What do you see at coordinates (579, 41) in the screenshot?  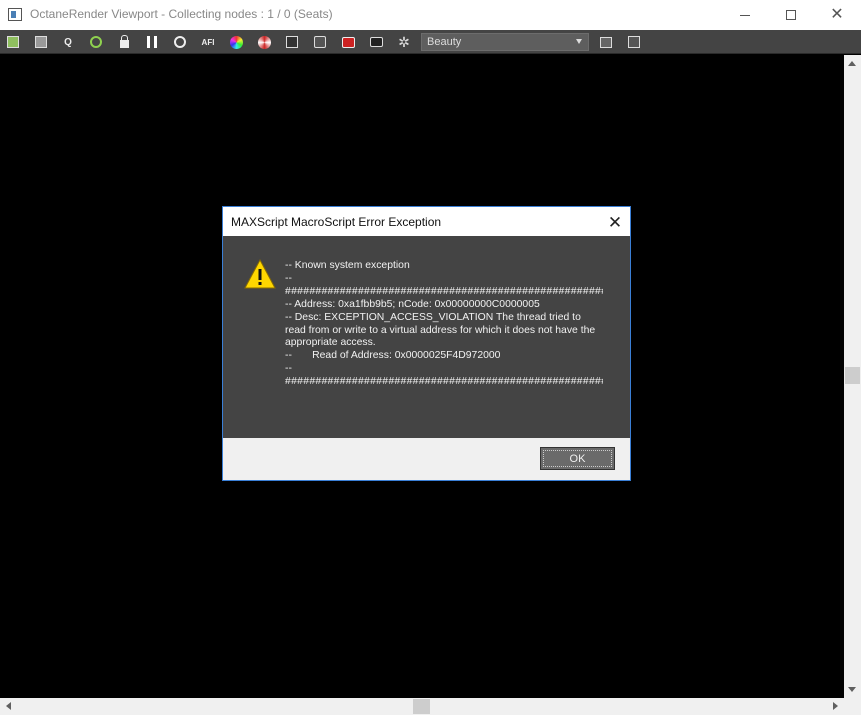 I see `chevron-down-icon` at bounding box center [579, 41].